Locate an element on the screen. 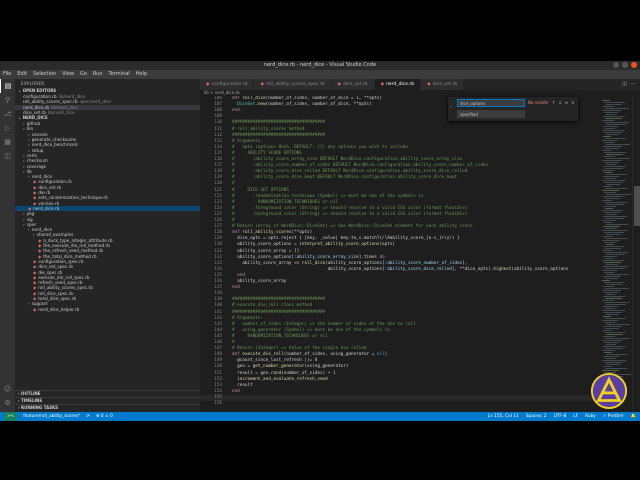  close-button is located at coordinates (634, 65).